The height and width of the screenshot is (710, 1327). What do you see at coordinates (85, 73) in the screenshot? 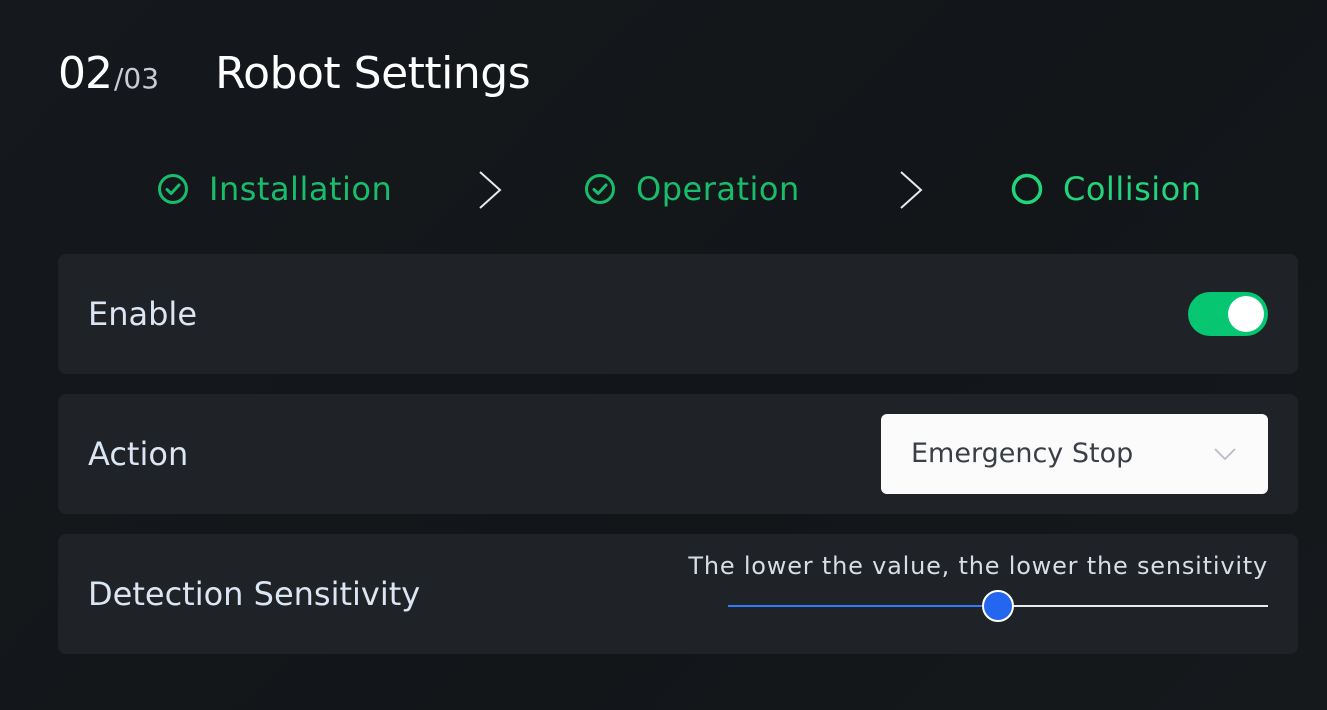
I see `step-counter-current: 02` at bounding box center [85, 73].